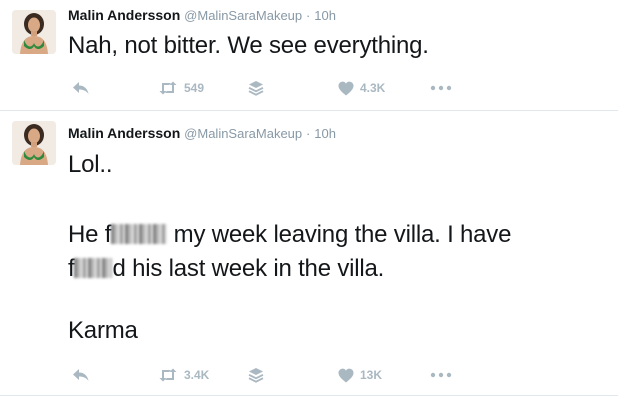  I want to click on tweet-actions: 549 4.3K, so click(338, 88).